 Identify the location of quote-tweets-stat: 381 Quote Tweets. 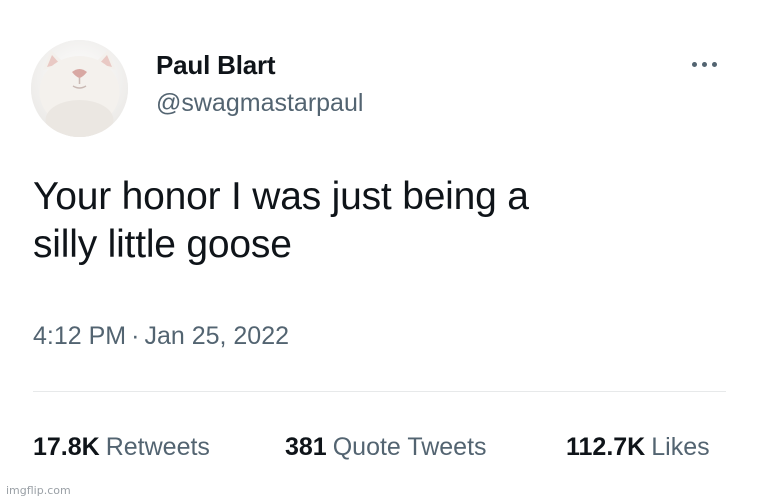
(386, 447).